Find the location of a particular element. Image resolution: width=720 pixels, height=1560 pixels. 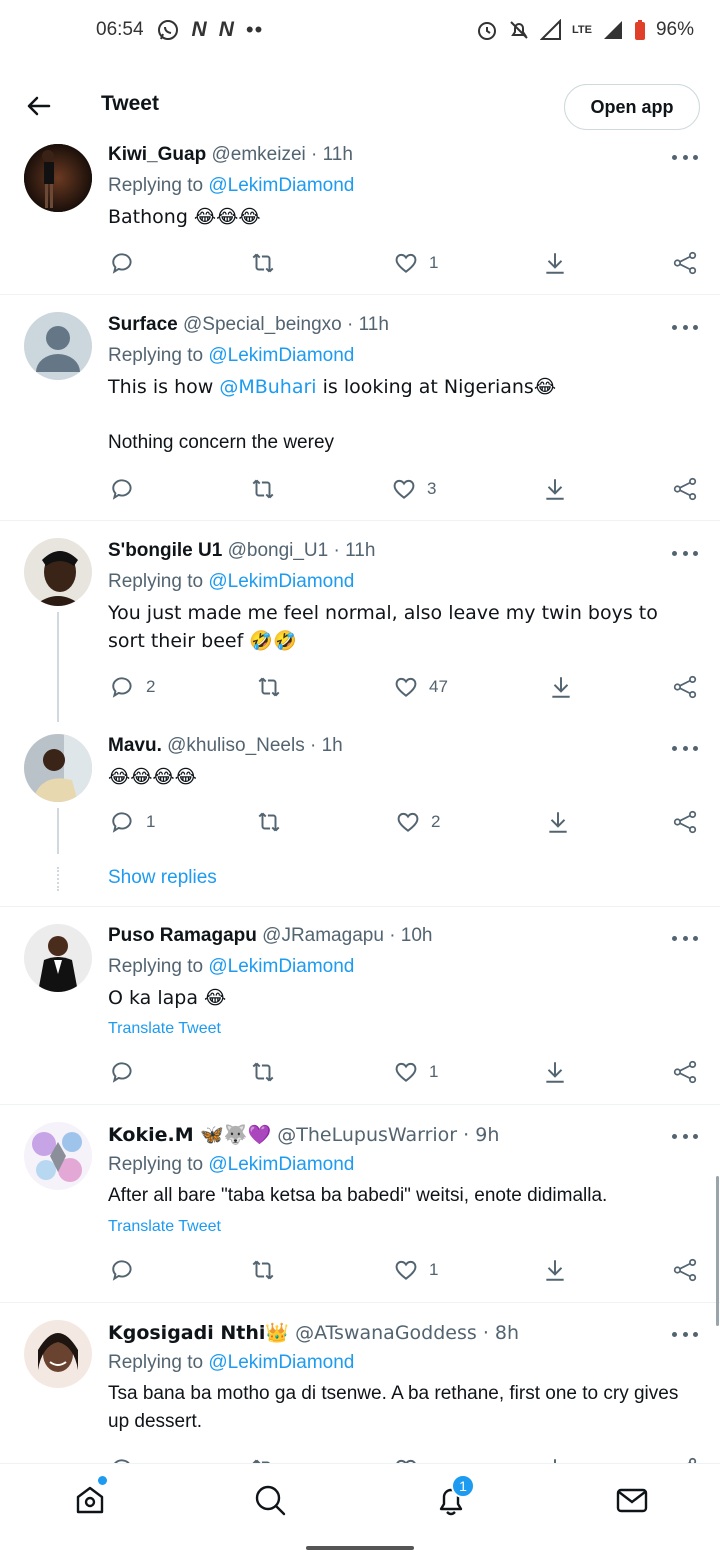

display-name: Mavu. is located at coordinates (135, 745).